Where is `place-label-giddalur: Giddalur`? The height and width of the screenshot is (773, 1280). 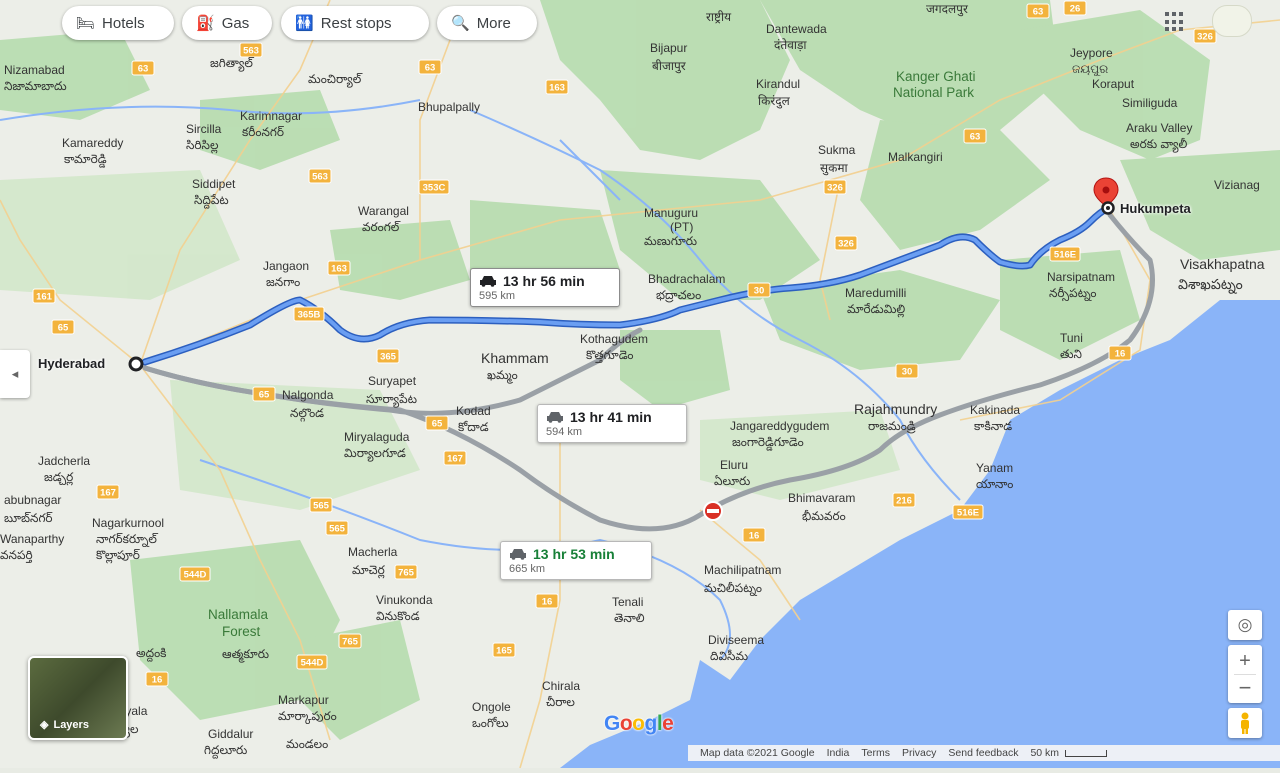 place-label-giddalur: Giddalur is located at coordinates (231, 734).